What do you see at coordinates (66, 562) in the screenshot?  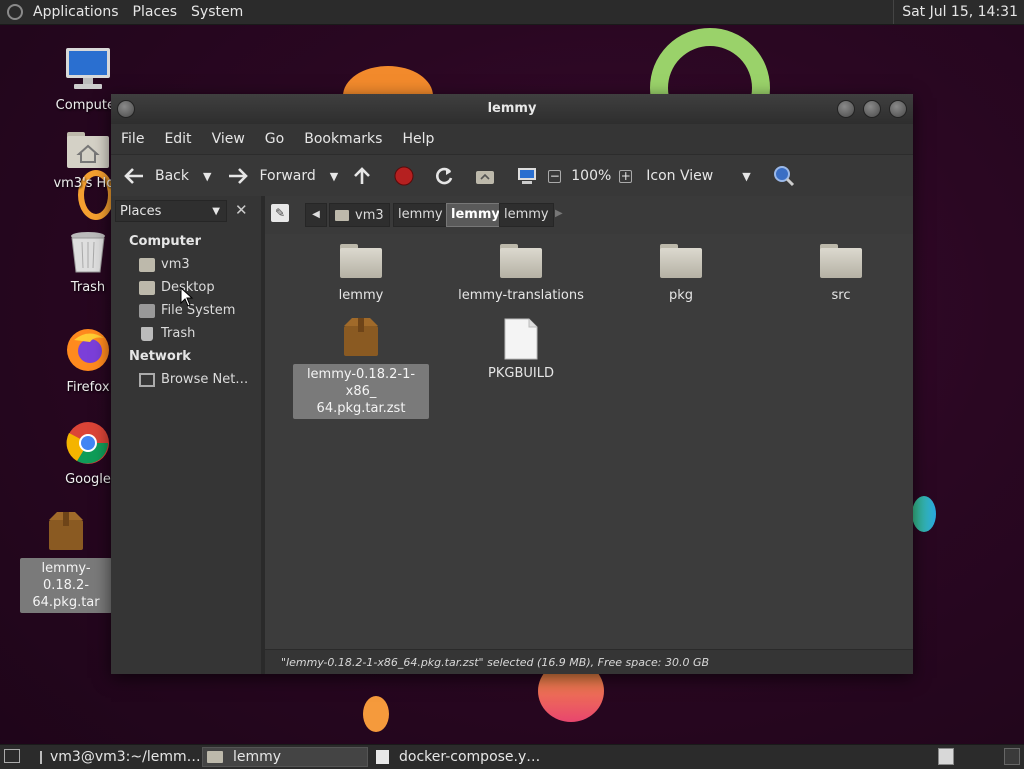 I see `desktop-package-file: lemmy-0.18.2- 64.pkg.tar` at bounding box center [66, 562].